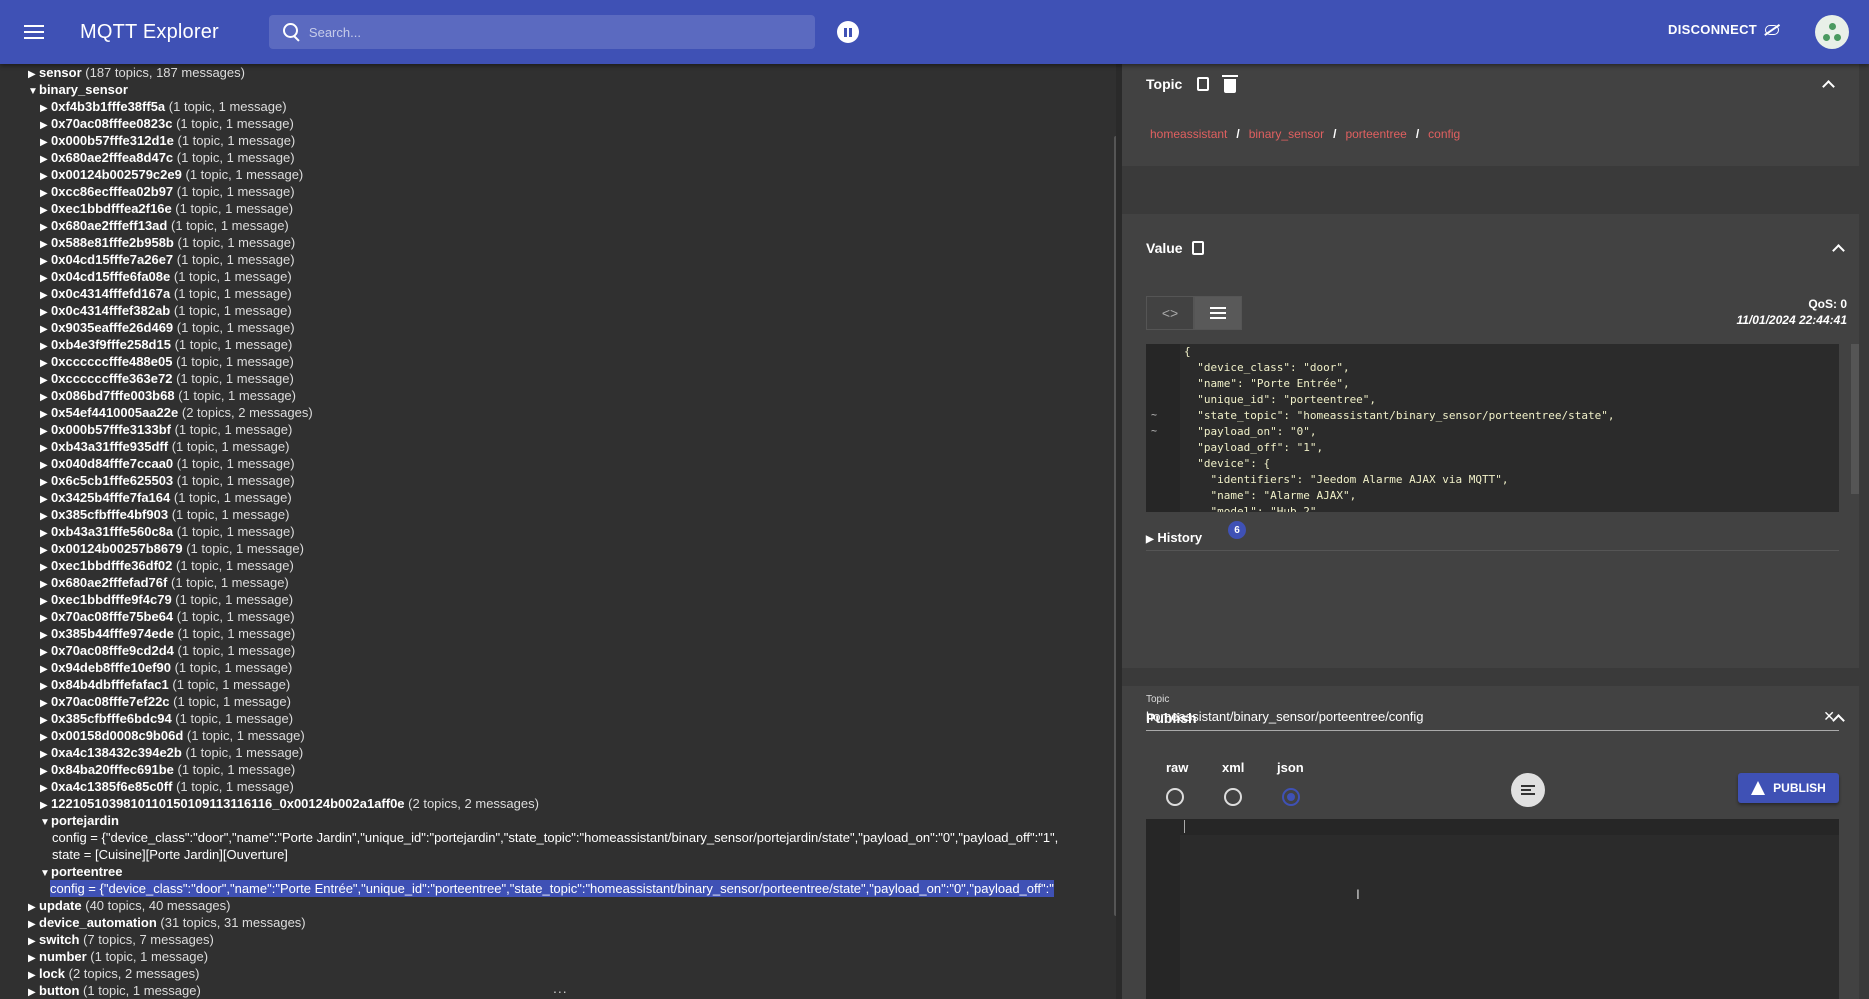 This screenshot has height=999, width=1869. I want to click on tree-row: ▼porteentree, so click(558, 871).